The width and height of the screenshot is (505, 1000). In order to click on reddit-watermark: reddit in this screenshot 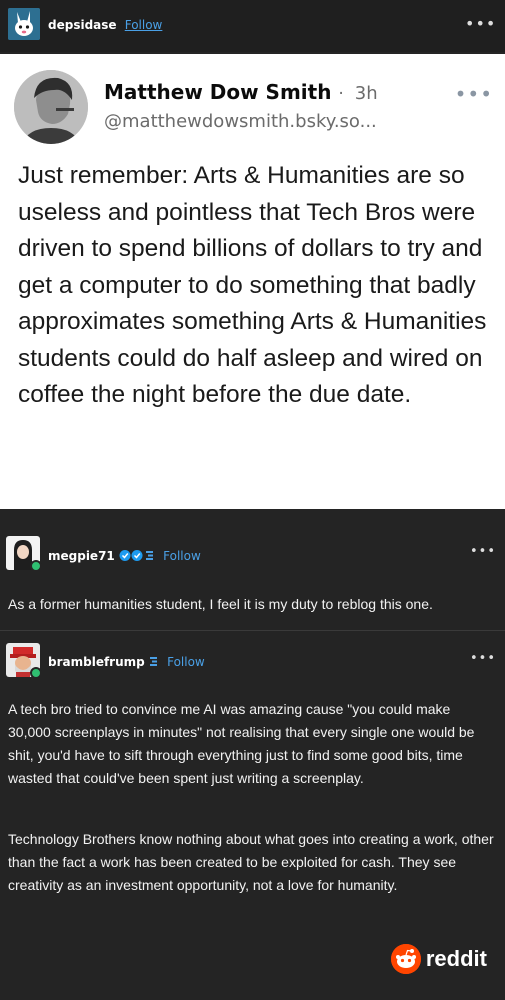, I will do `click(438, 959)`.